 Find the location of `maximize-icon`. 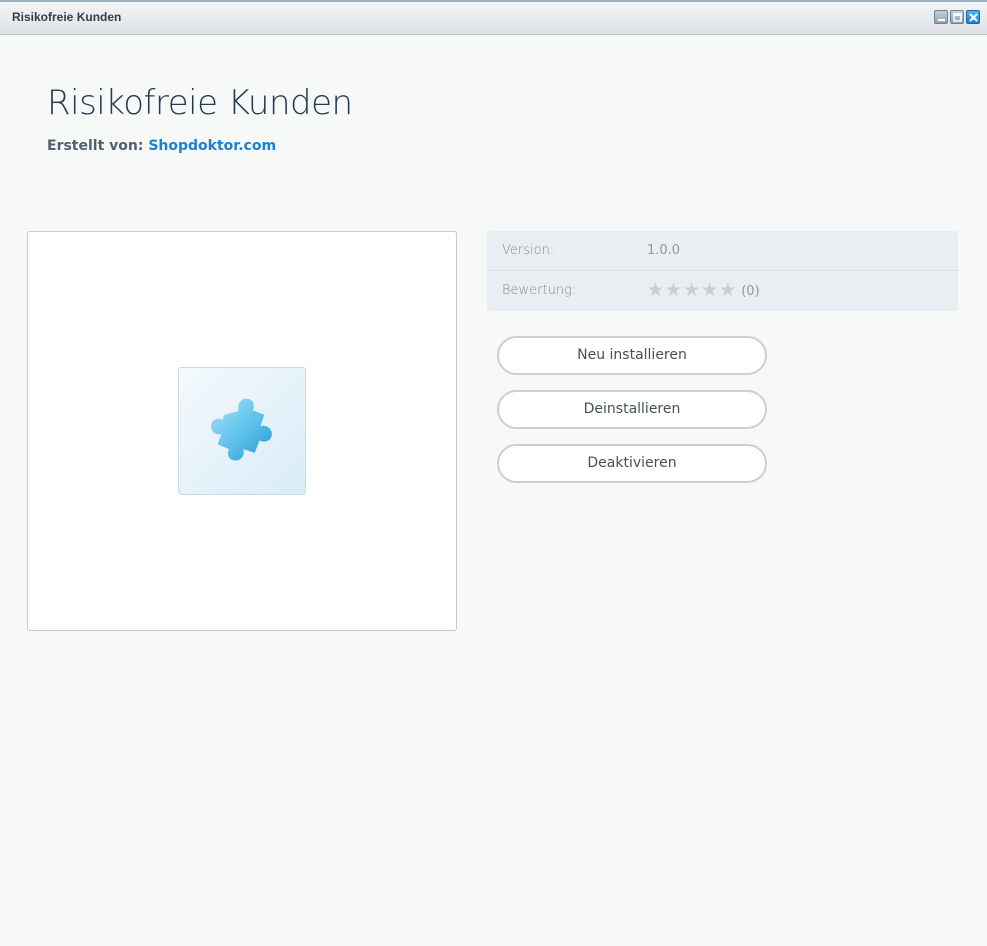

maximize-icon is located at coordinates (957, 17).